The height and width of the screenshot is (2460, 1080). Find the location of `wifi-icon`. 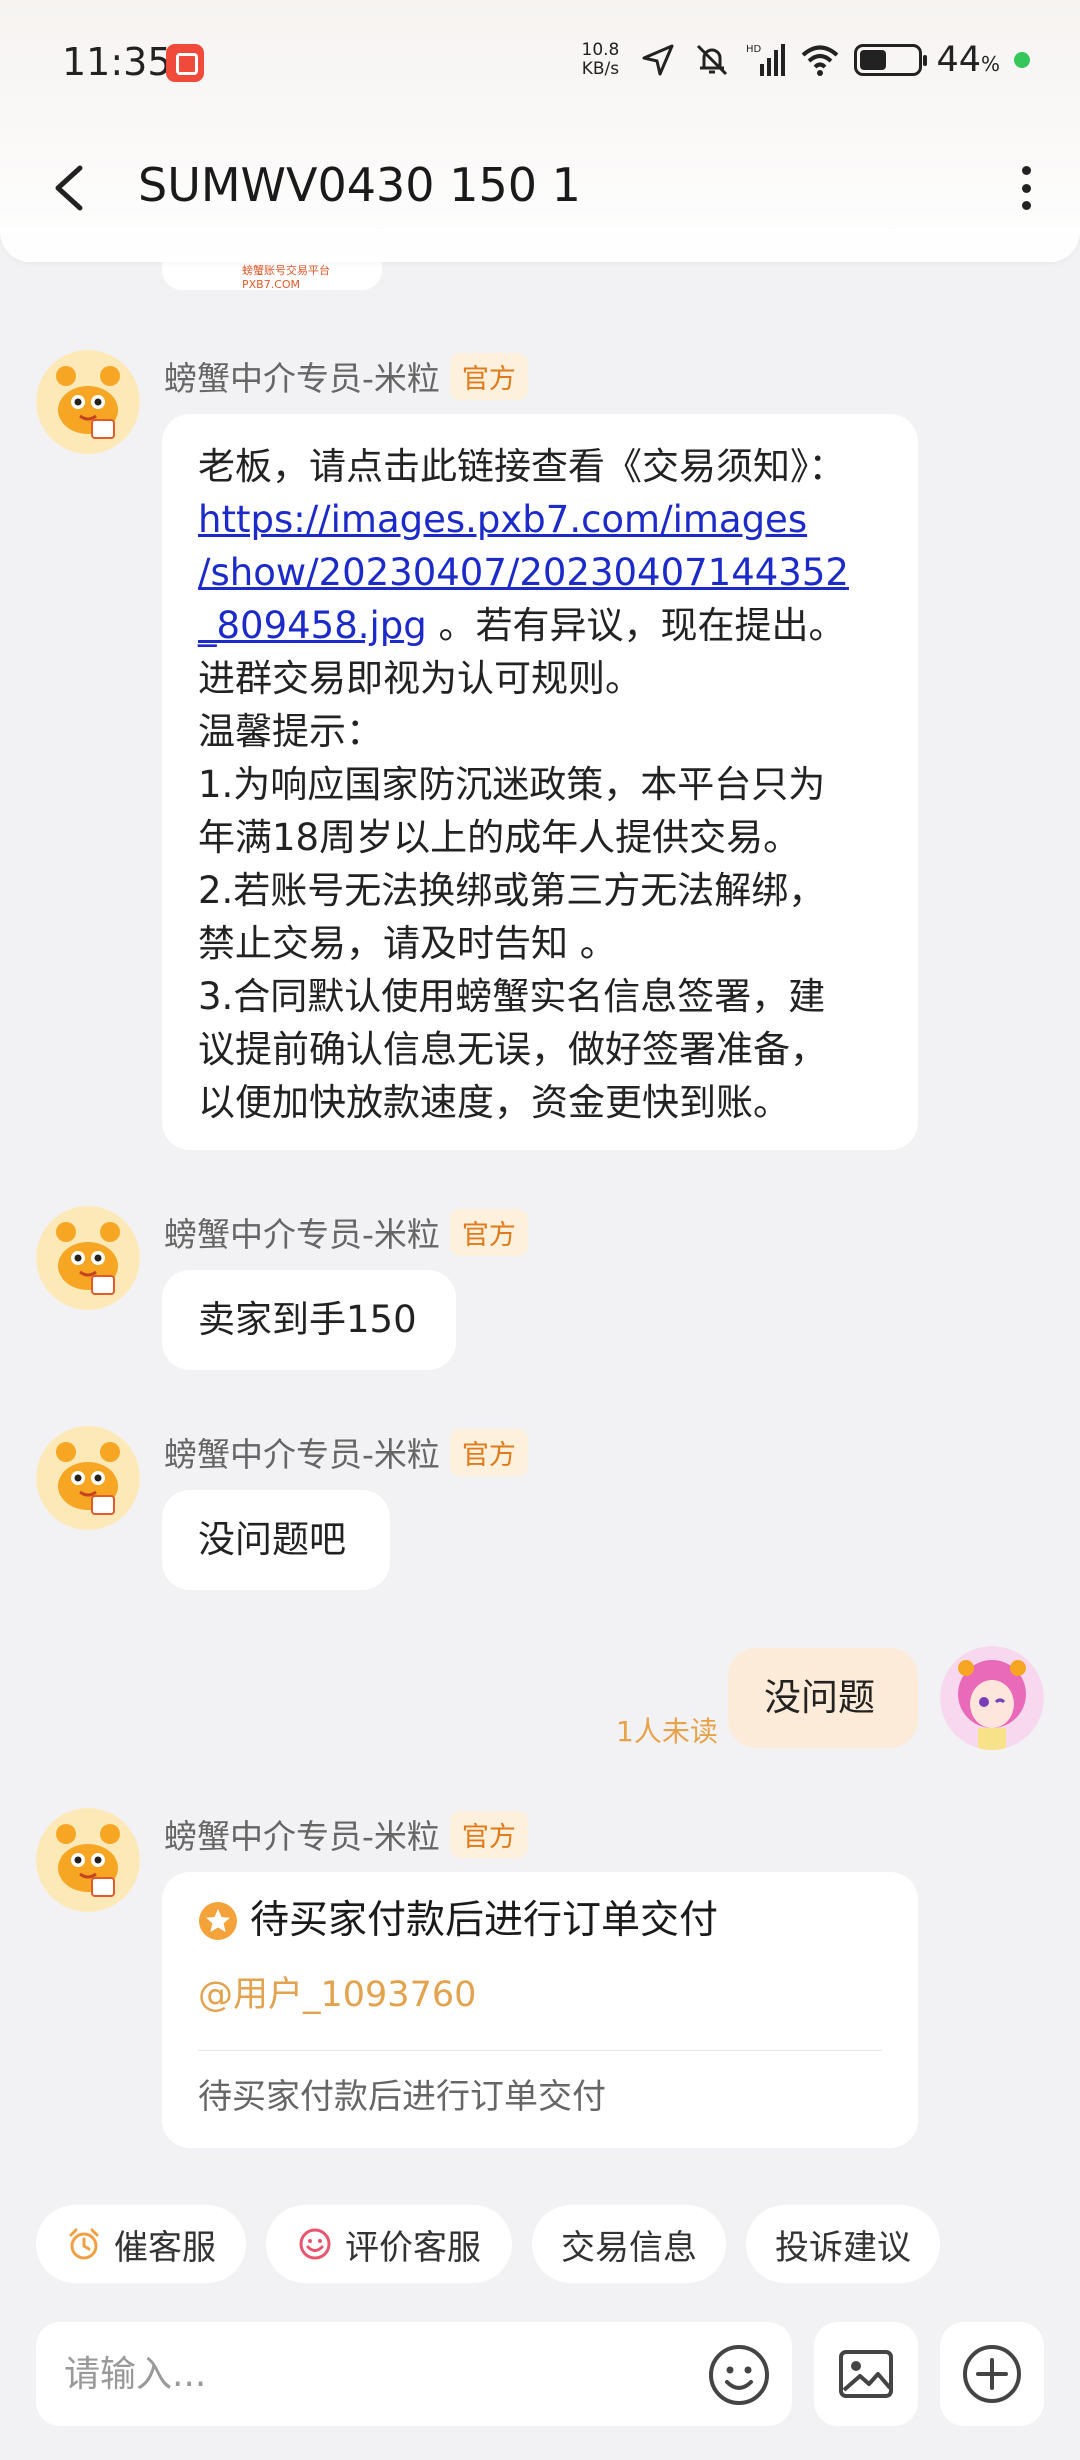

wifi-icon is located at coordinates (820, 60).